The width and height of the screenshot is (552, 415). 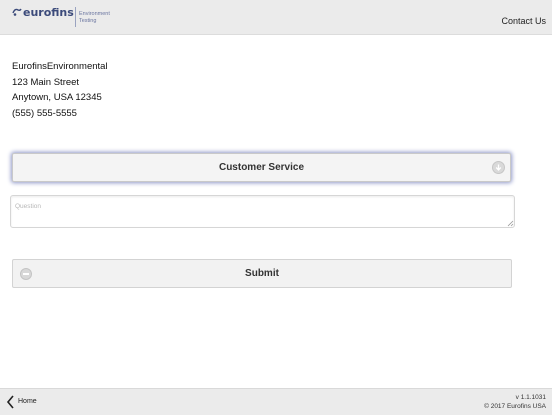 I want to click on chevron-left-icon, so click(x=10, y=402).